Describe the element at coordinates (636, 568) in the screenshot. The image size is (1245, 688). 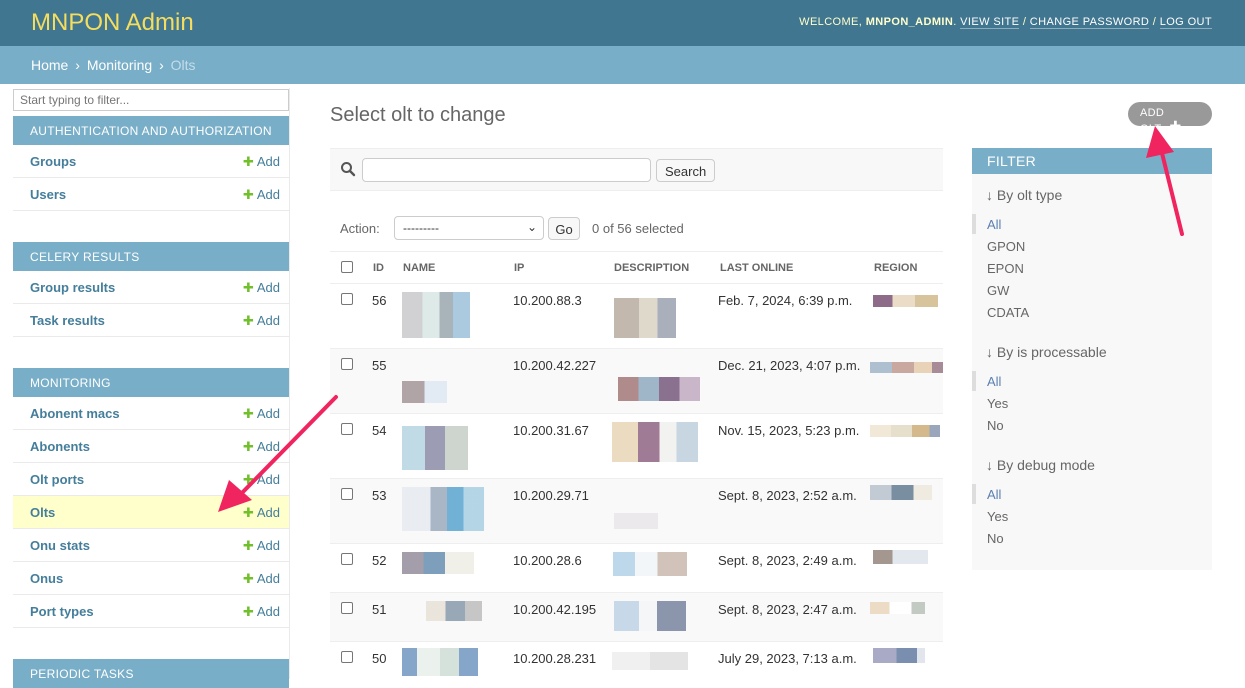
I see `table-row: 52 10.200.28.6 Sept. 8, 2023, 2:49 a.m.` at that location.